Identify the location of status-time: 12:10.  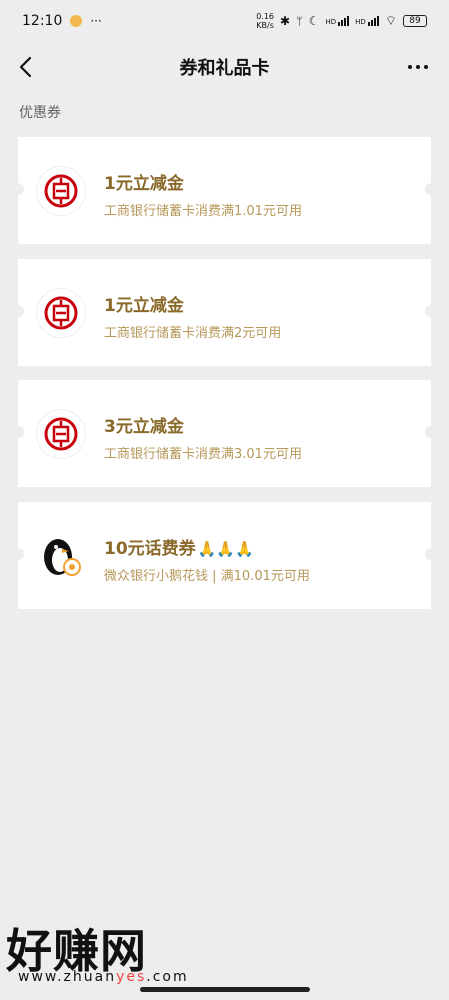
(42, 21).